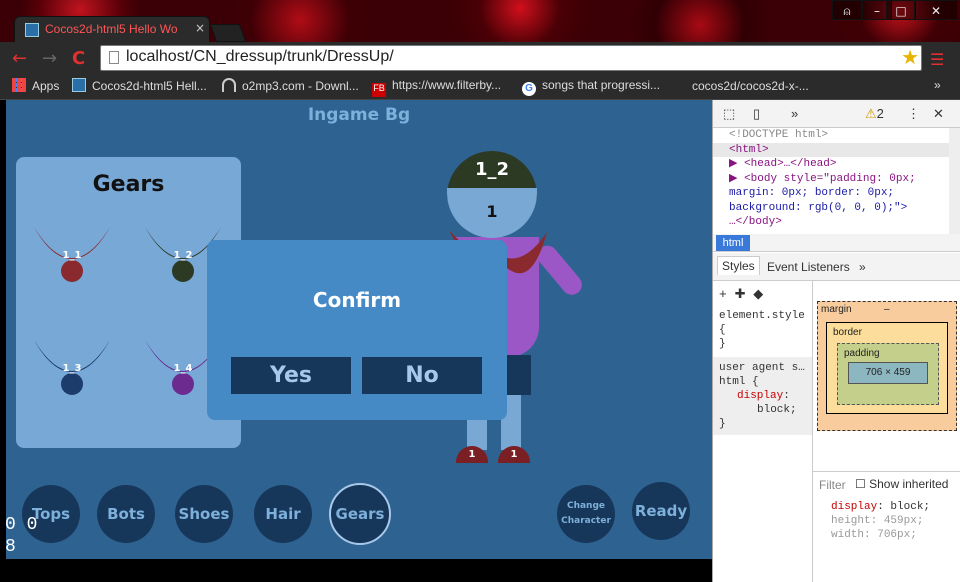 This screenshot has height=582, width=960. What do you see at coordinates (937, 59) in the screenshot?
I see `chrome-menu-icon: ☰` at bounding box center [937, 59].